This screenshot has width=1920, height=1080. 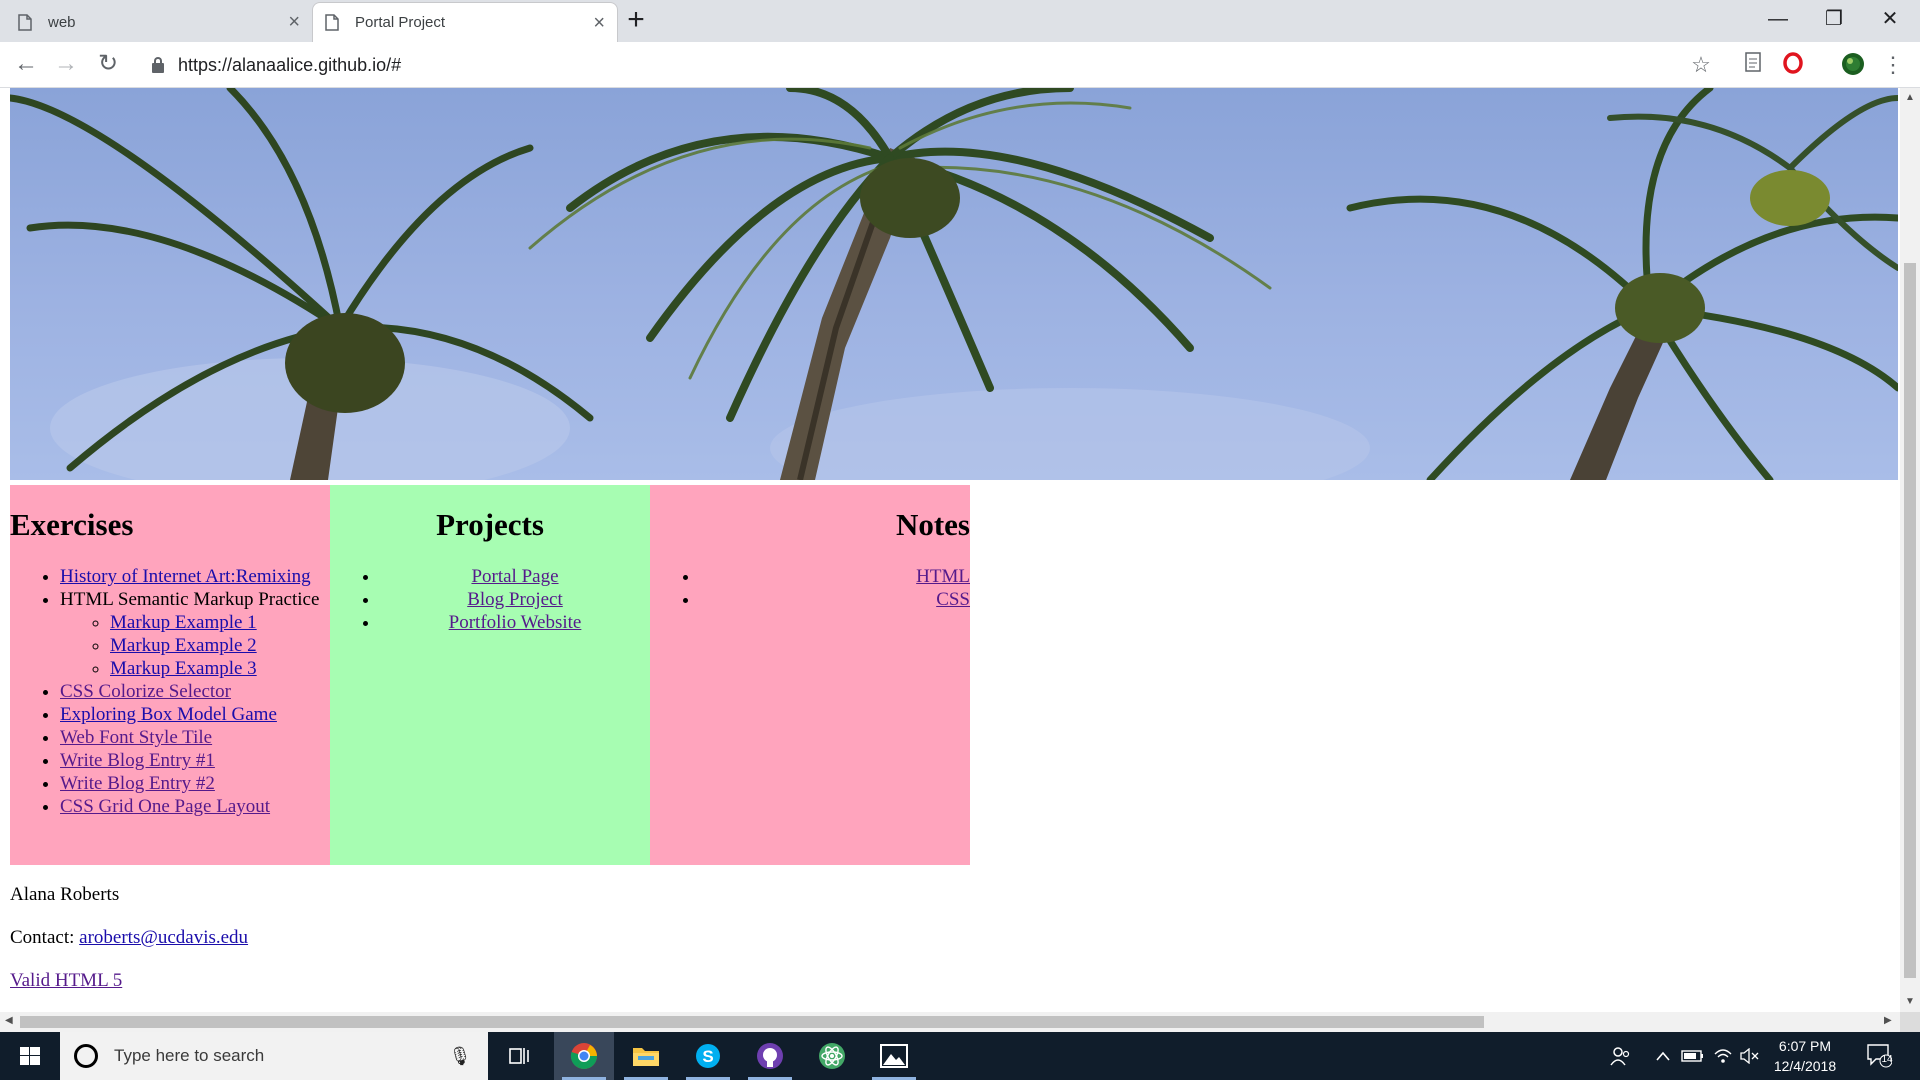 I want to click on notifications-icon: 14, so click(x=1881, y=1056).